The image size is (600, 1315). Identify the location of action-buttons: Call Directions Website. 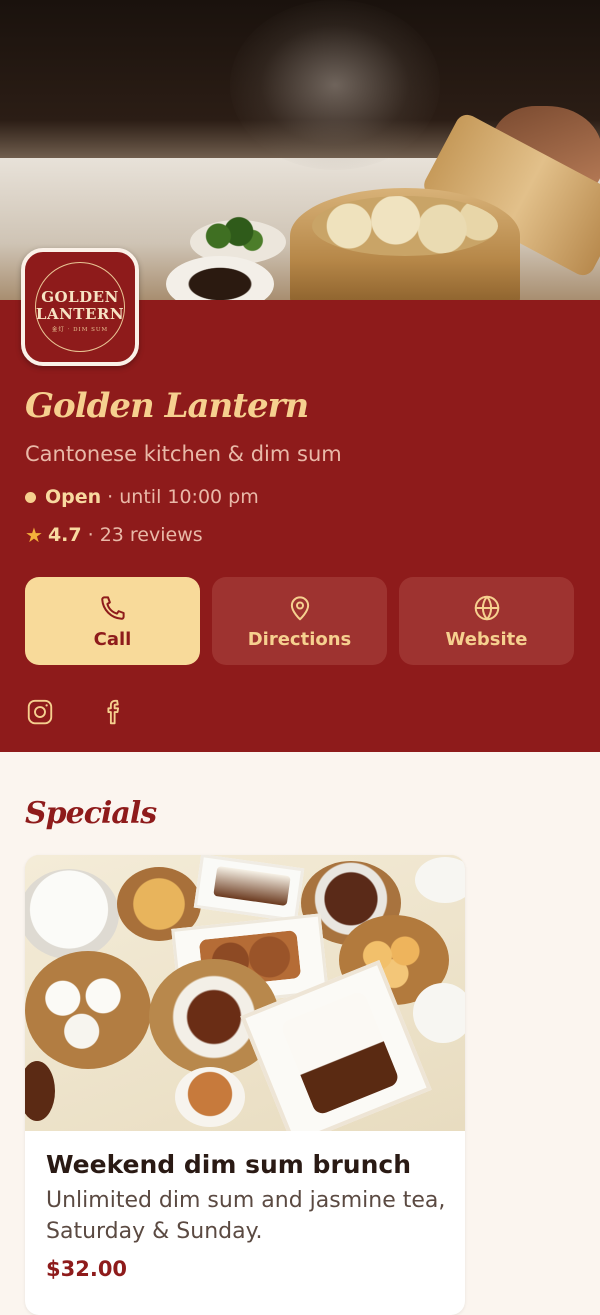
(300, 621).